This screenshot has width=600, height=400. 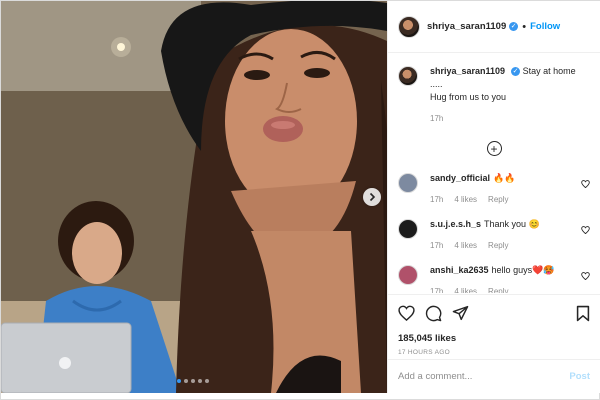 I want to click on comment-row: anshi_ka2635 hello guys❤️🥵 17h 4 likes Reply, so click(x=494, y=278).